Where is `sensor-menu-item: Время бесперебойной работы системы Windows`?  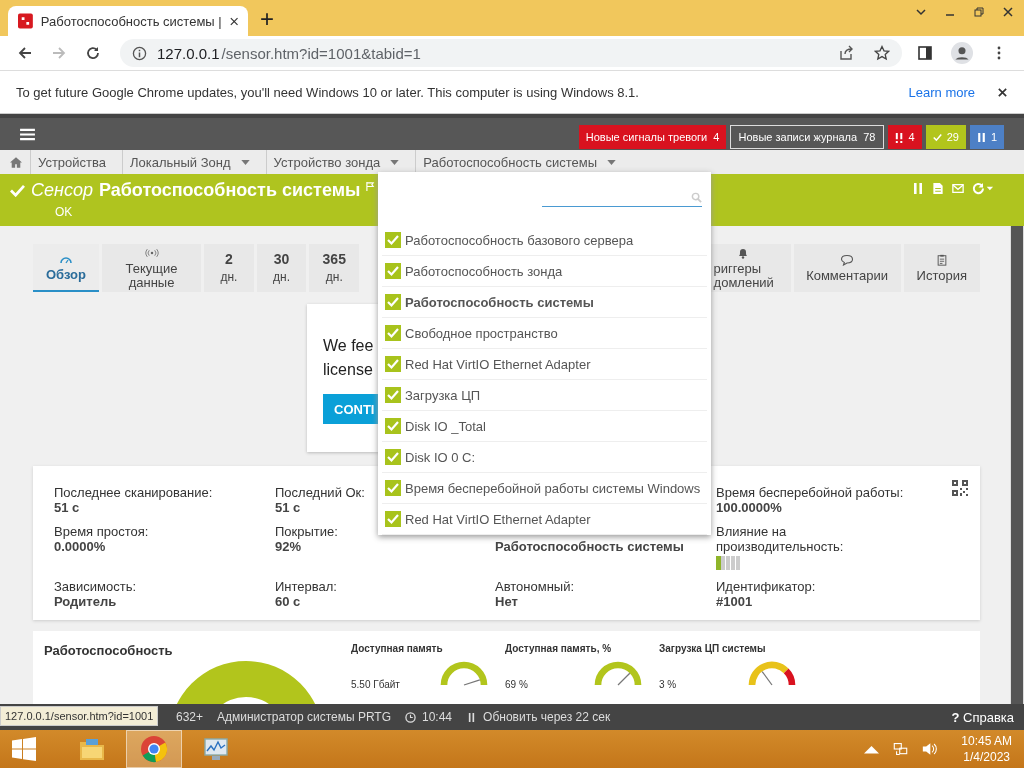 sensor-menu-item: Время бесперебойной работы системы Windows is located at coordinates (544, 488).